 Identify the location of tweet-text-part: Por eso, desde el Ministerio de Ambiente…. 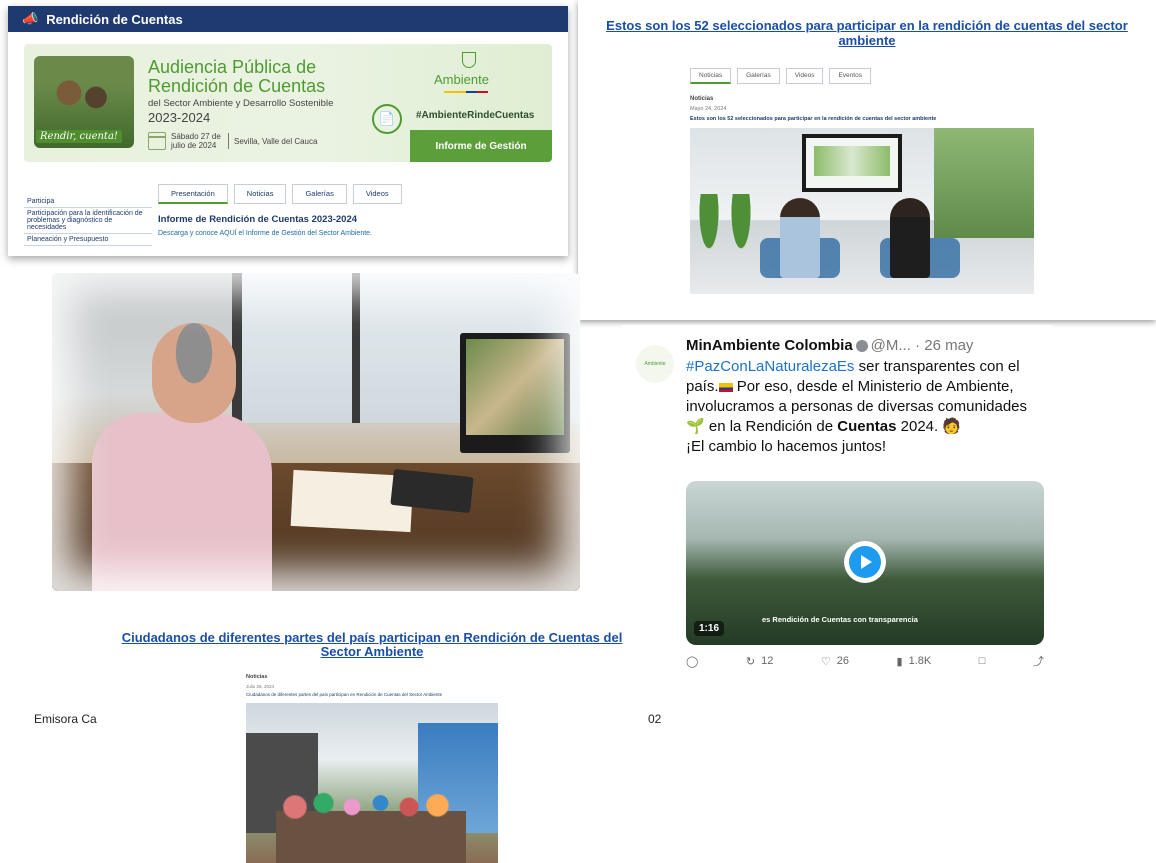
(857, 396).